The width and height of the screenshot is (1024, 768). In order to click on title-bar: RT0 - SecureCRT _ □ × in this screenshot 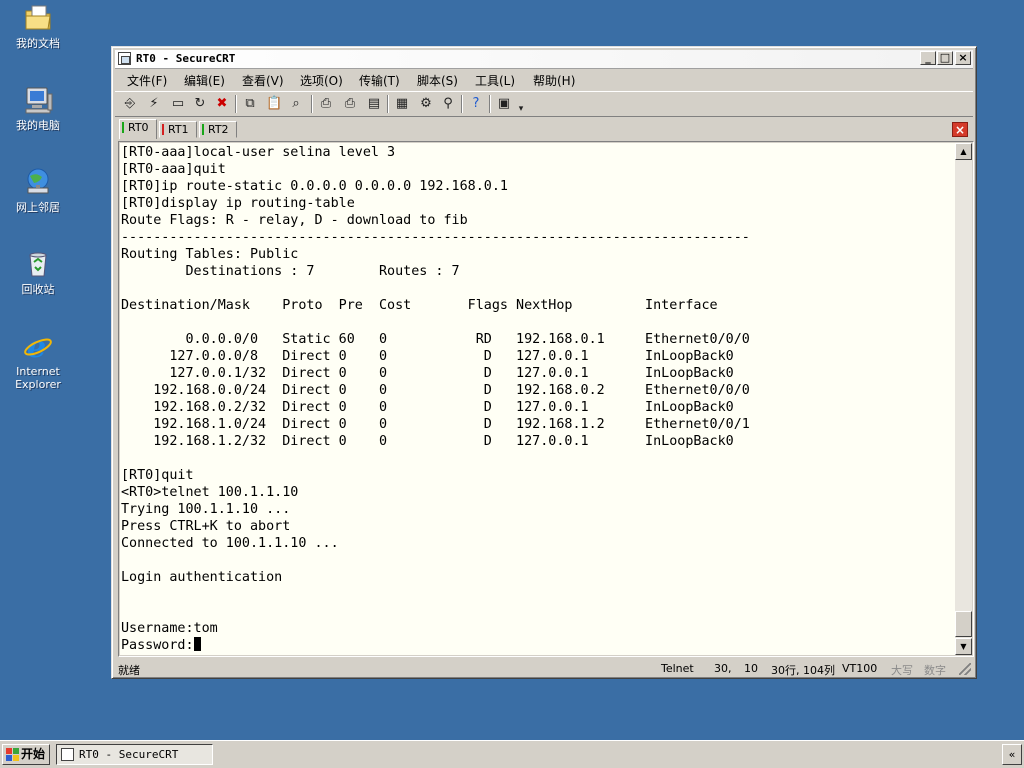, I will do `click(544, 59)`.